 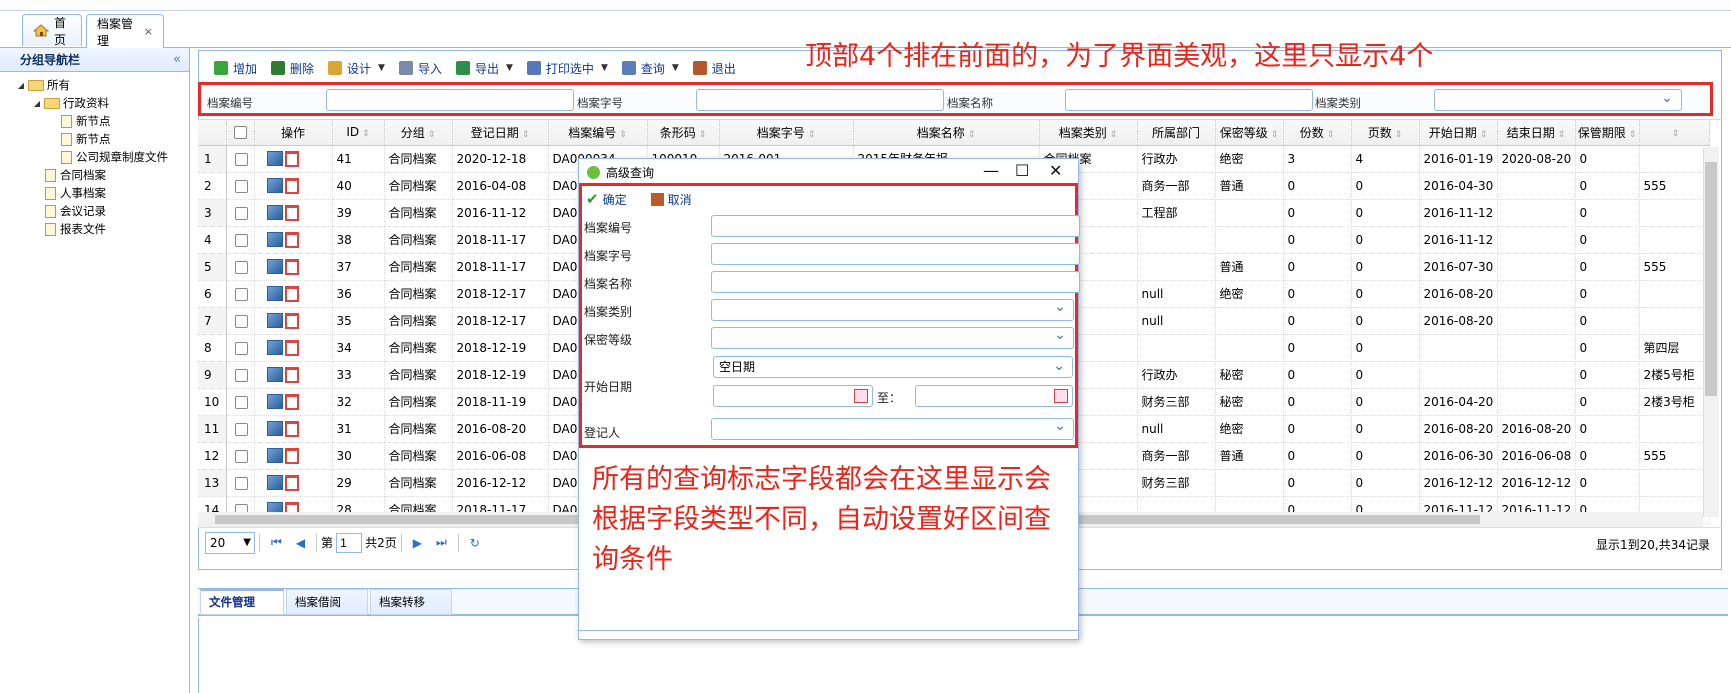 I want to click on column-header: 登记日期 ⇕, so click(x=500, y=133).